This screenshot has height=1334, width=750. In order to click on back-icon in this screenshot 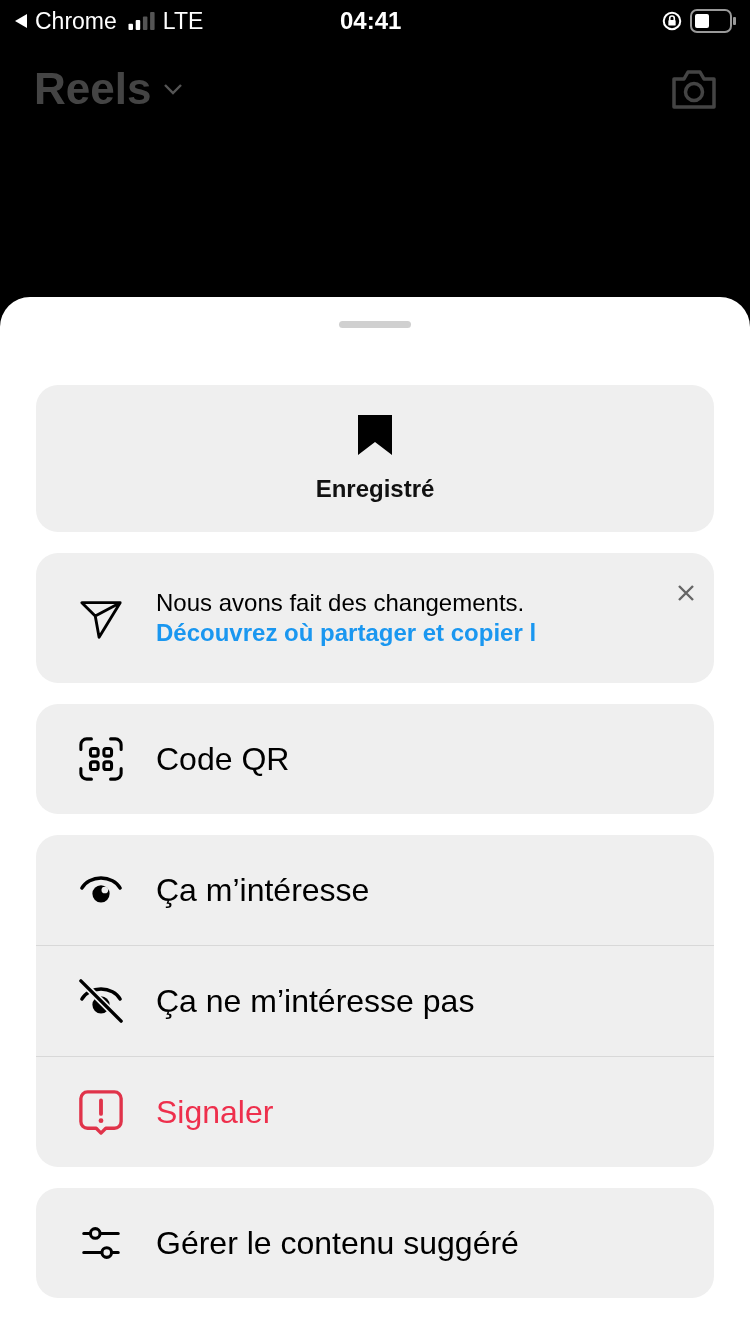, I will do `click(21, 21)`.